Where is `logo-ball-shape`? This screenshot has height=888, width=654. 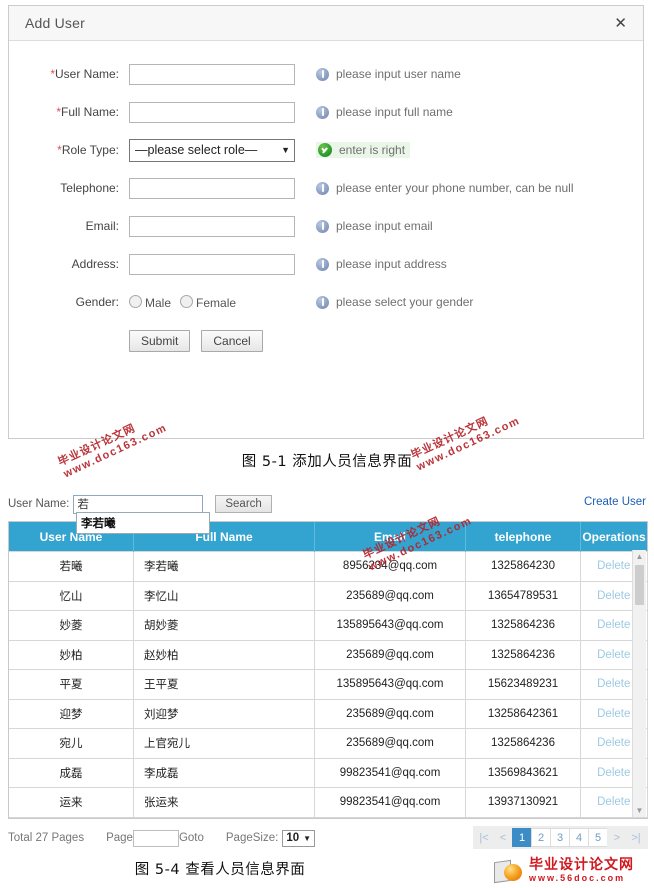
logo-ball-shape is located at coordinates (513, 872).